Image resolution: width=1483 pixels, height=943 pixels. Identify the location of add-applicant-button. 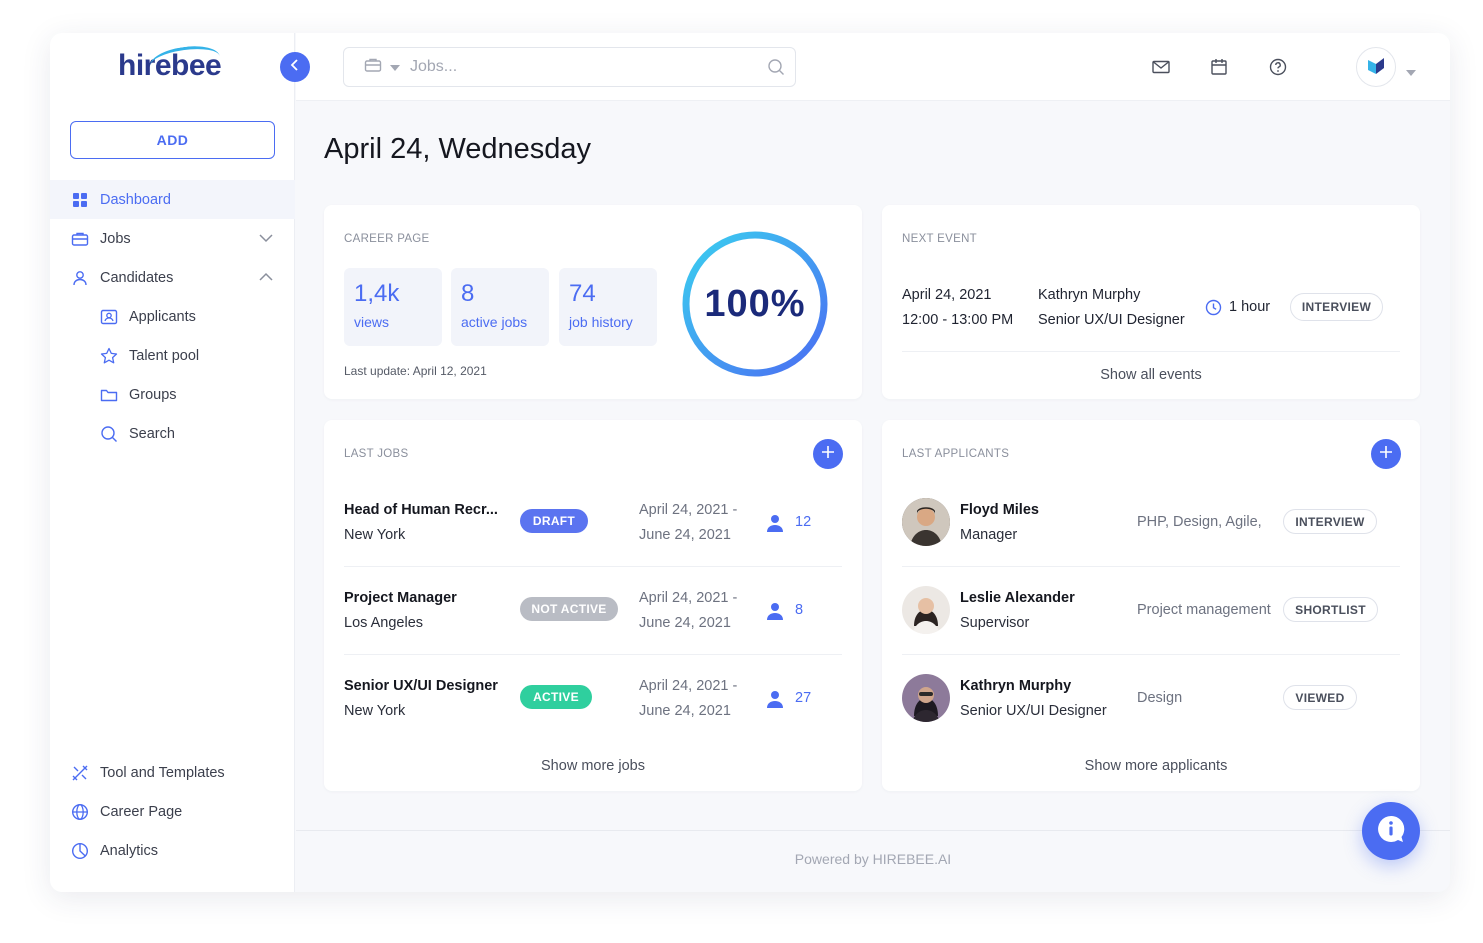
(1386, 454).